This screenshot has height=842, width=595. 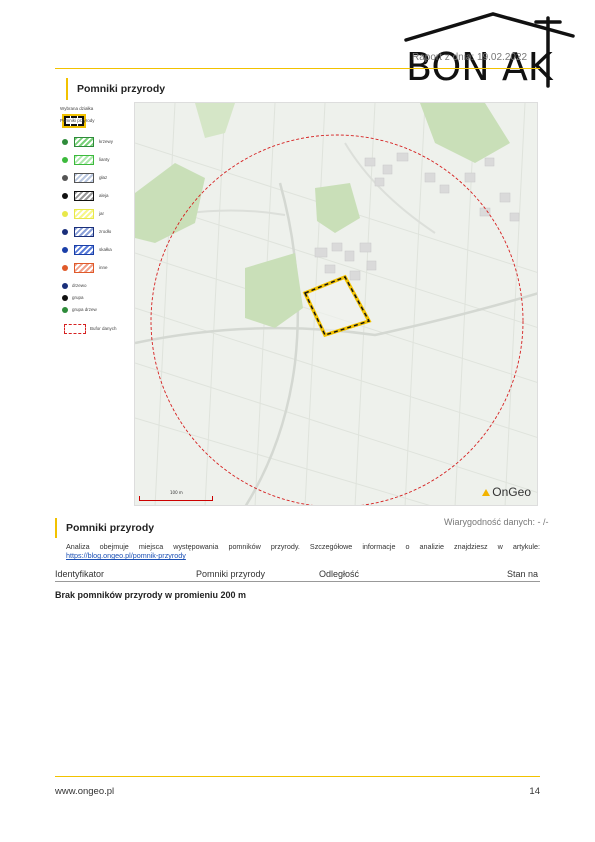 I want to click on legend-item: aleja, so click(x=94, y=197).